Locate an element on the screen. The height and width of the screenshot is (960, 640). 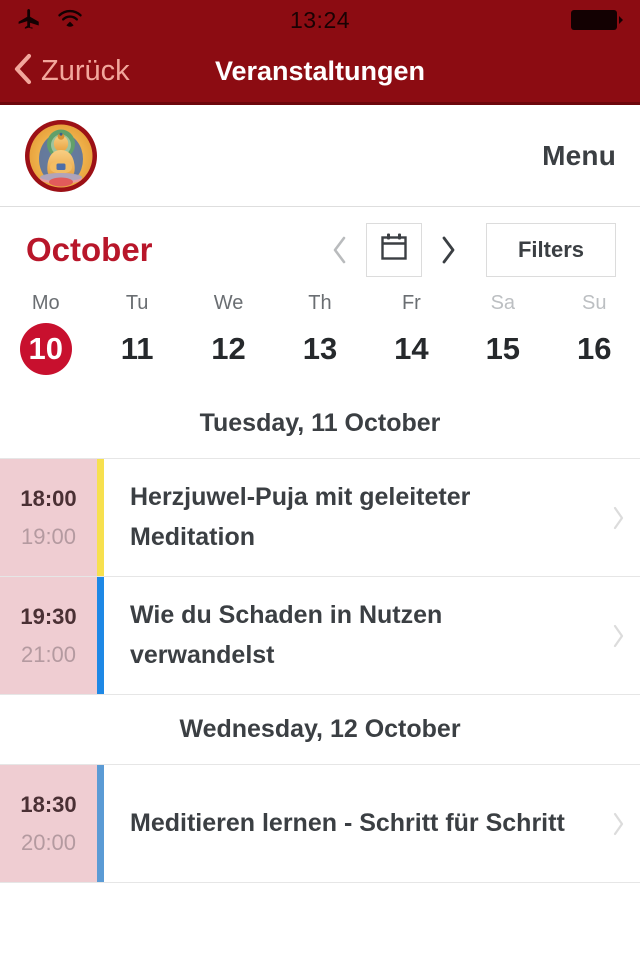
event-time-block: 18:30 20:00 is located at coordinates (48, 823).